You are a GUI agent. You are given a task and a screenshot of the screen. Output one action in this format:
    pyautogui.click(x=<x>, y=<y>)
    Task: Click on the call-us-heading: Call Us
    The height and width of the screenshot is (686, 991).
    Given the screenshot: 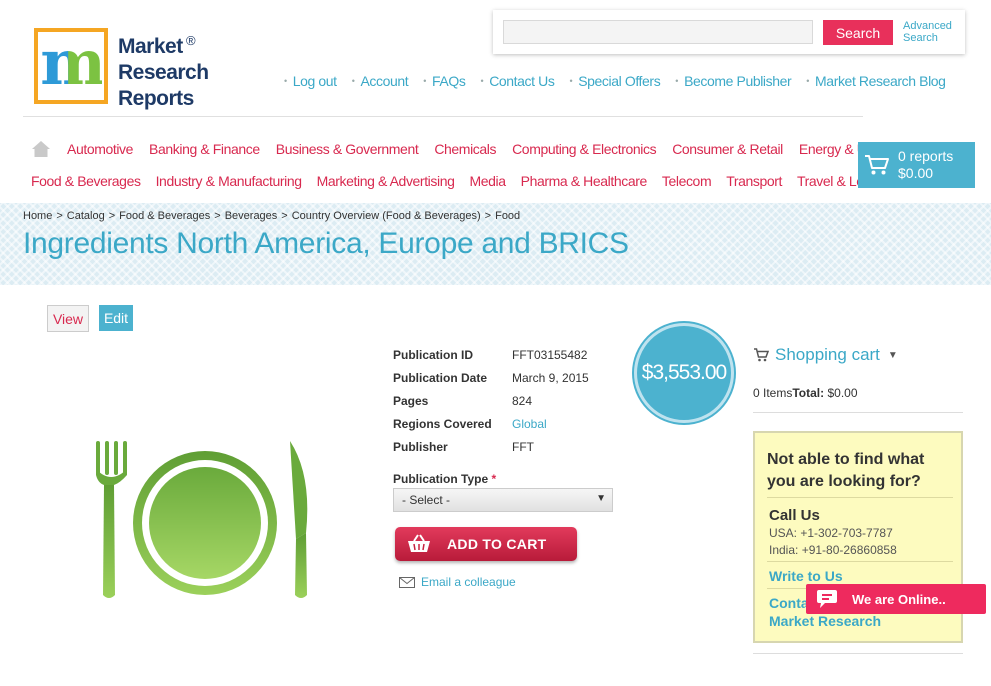 What is the action you would take?
    pyautogui.click(x=794, y=515)
    